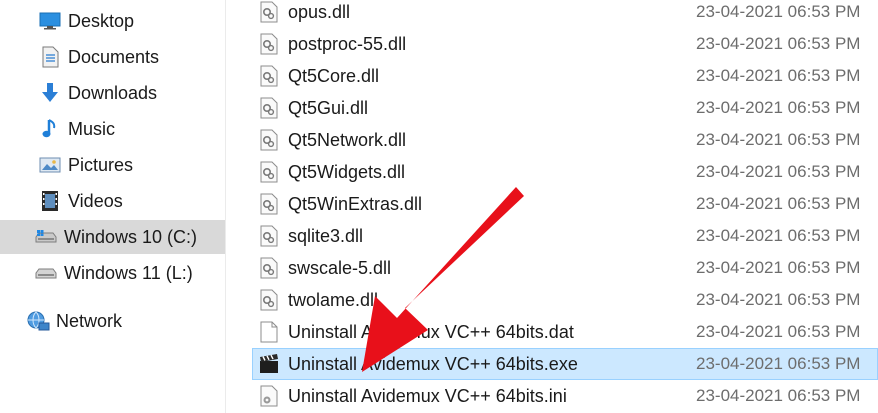 This screenshot has height=413, width=878. What do you see at coordinates (334, 75) in the screenshot?
I see `file-name: Qt5Core.dll` at bounding box center [334, 75].